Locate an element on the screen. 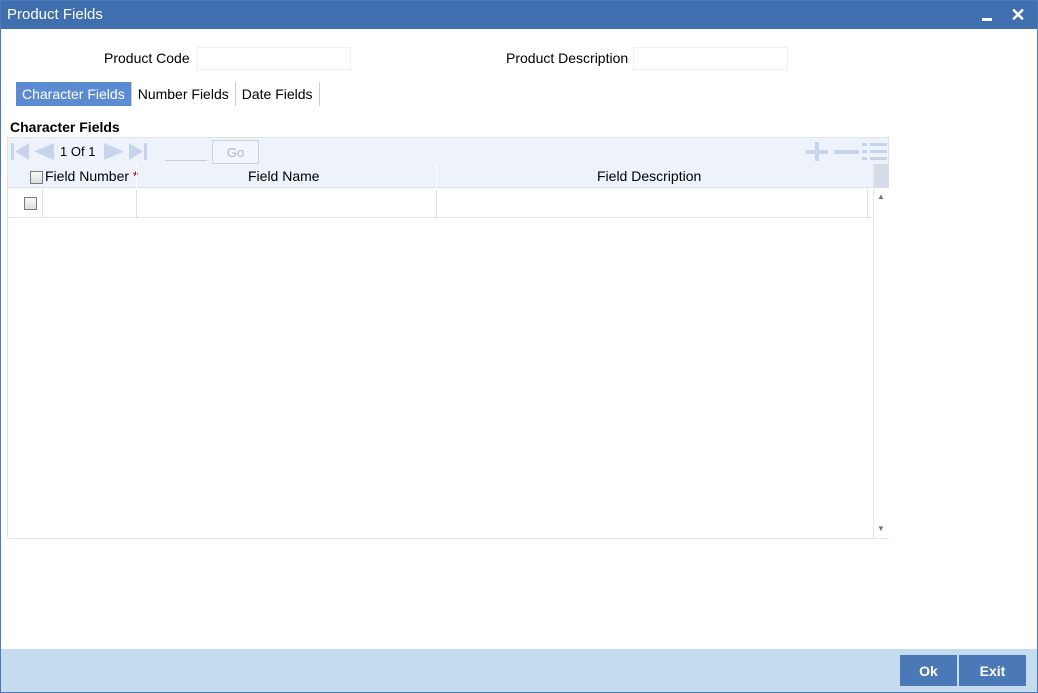 The image size is (1038, 693). minimize-icon is located at coordinates (987, 15).